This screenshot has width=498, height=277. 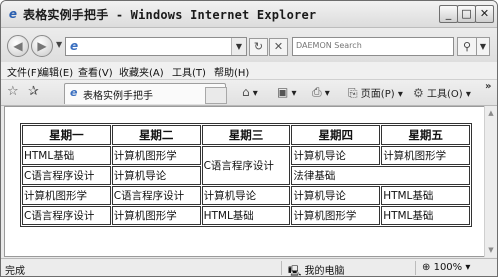 What do you see at coordinates (13, 14) in the screenshot?
I see `ie-logo-icon: e` at bounding box center [13, 14].